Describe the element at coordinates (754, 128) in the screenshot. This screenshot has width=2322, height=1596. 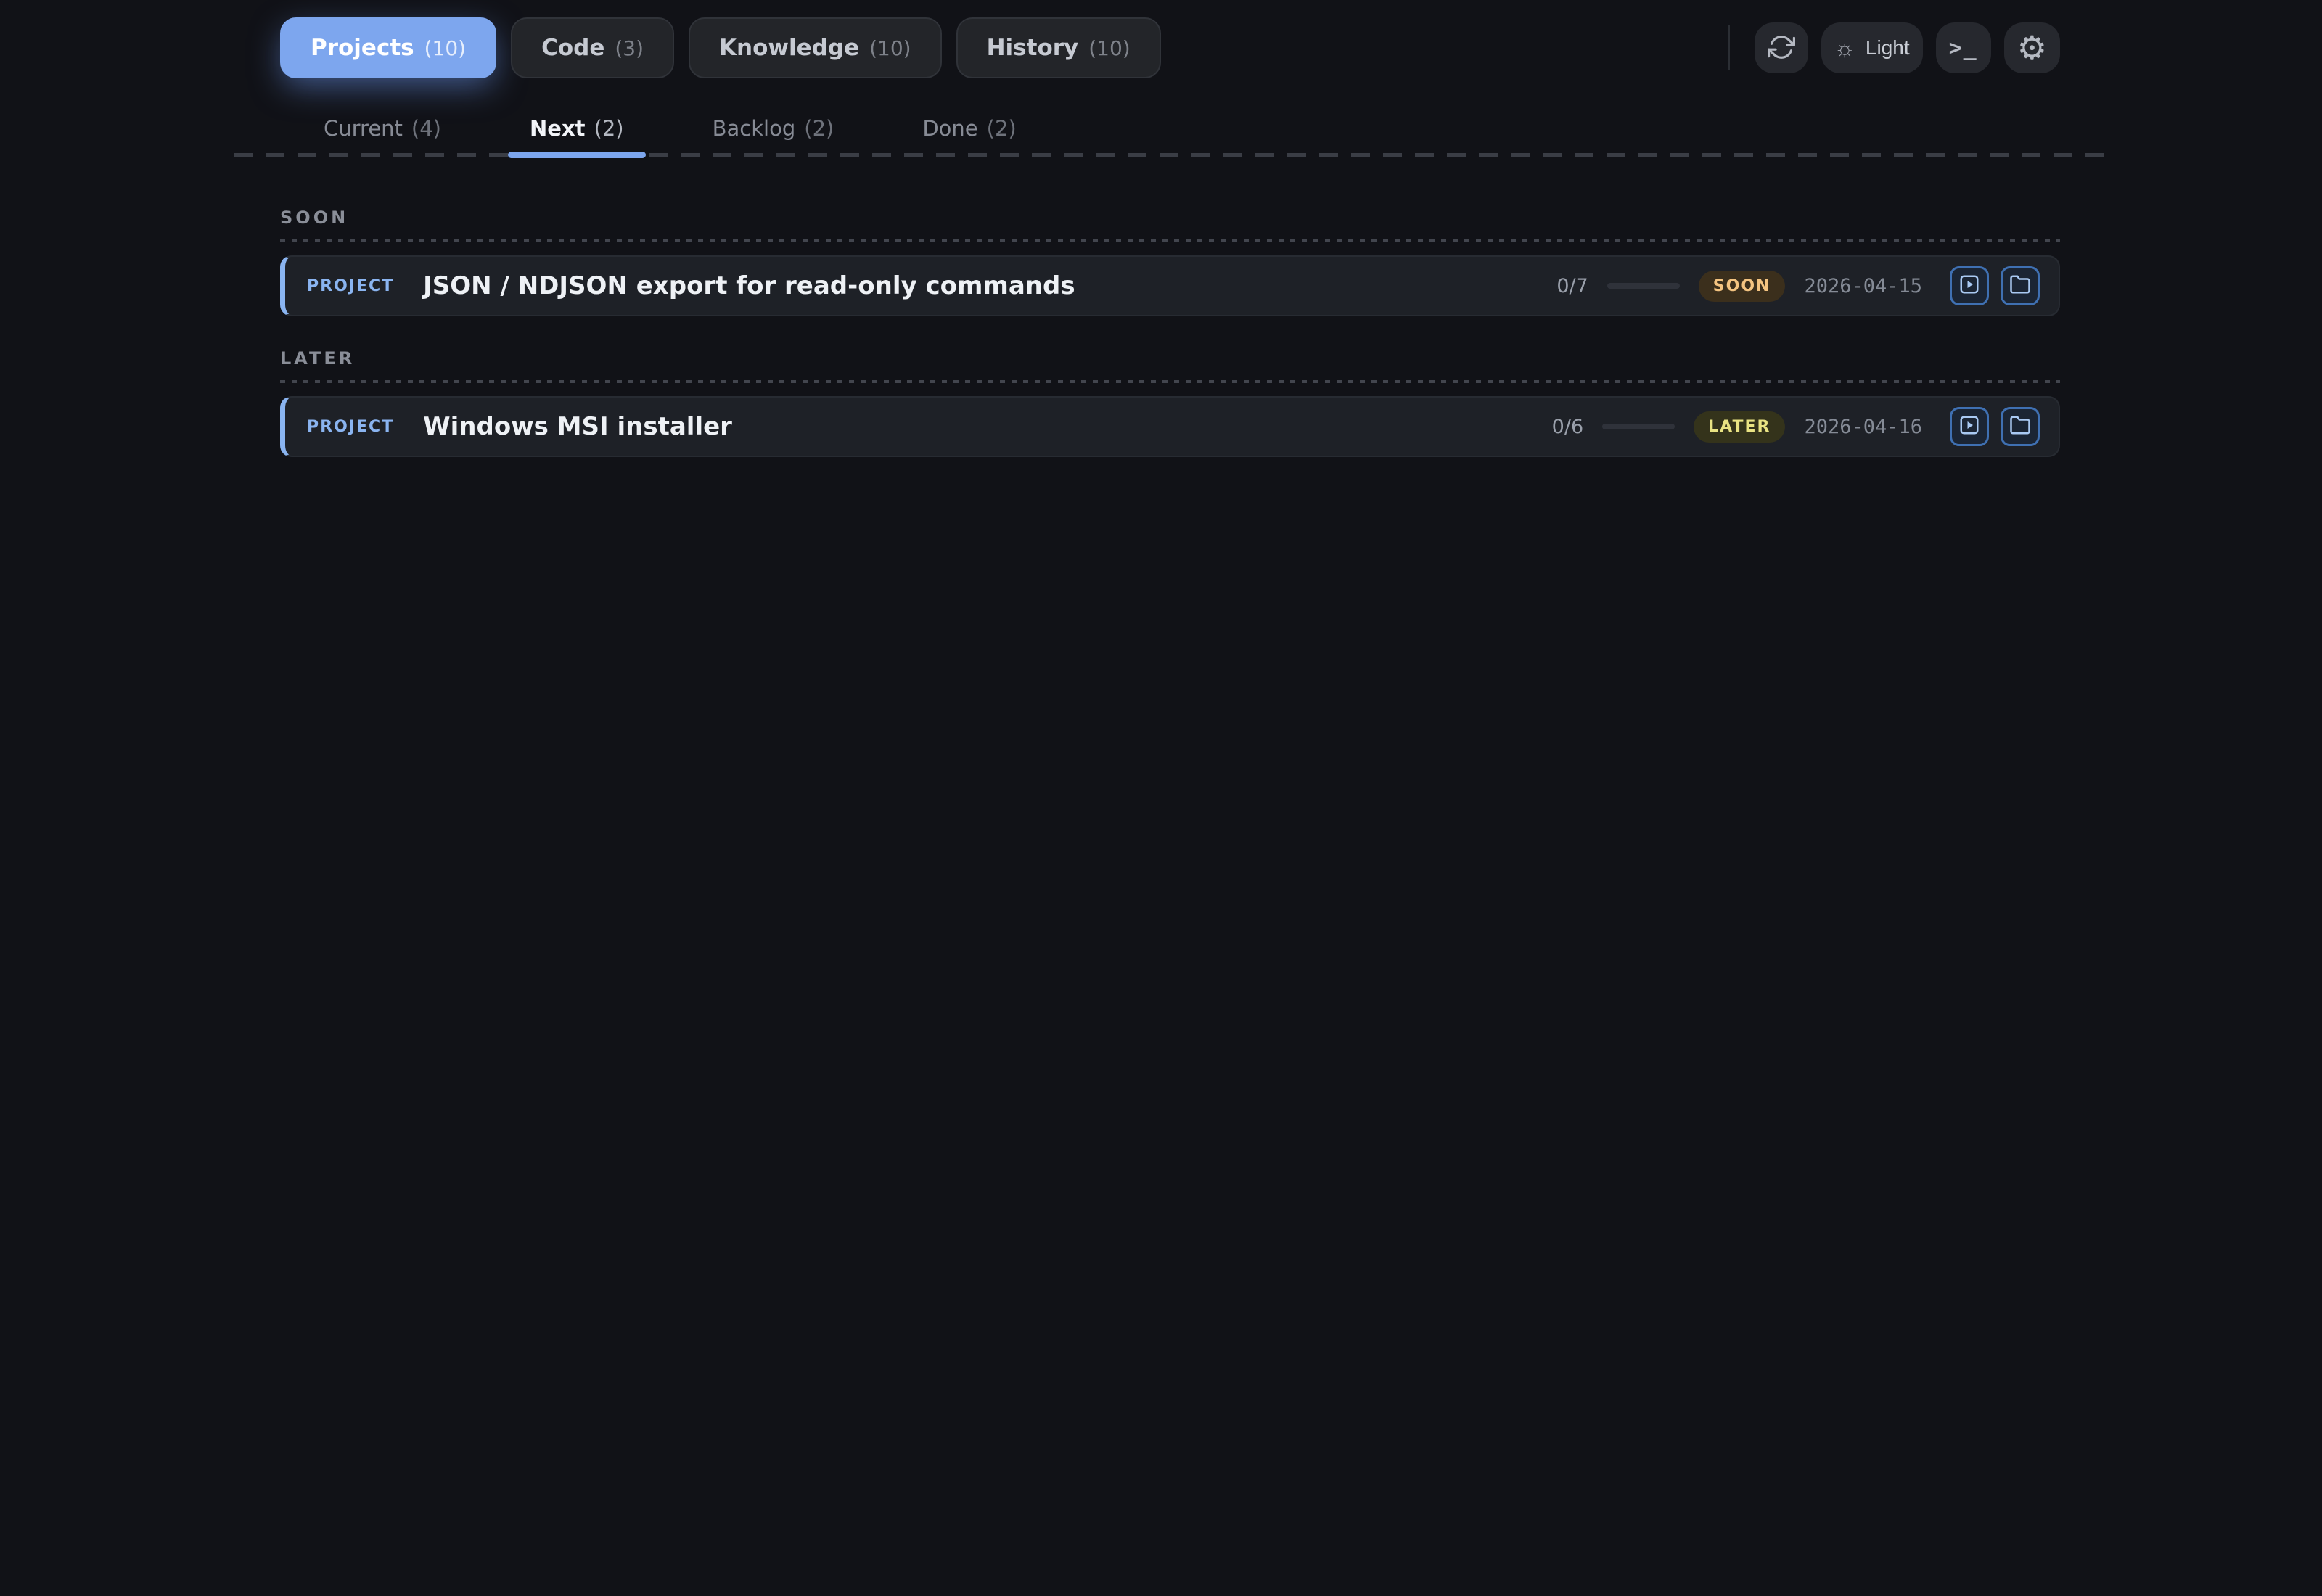
I see `subtab-backlog-label: Backlog` at that location.